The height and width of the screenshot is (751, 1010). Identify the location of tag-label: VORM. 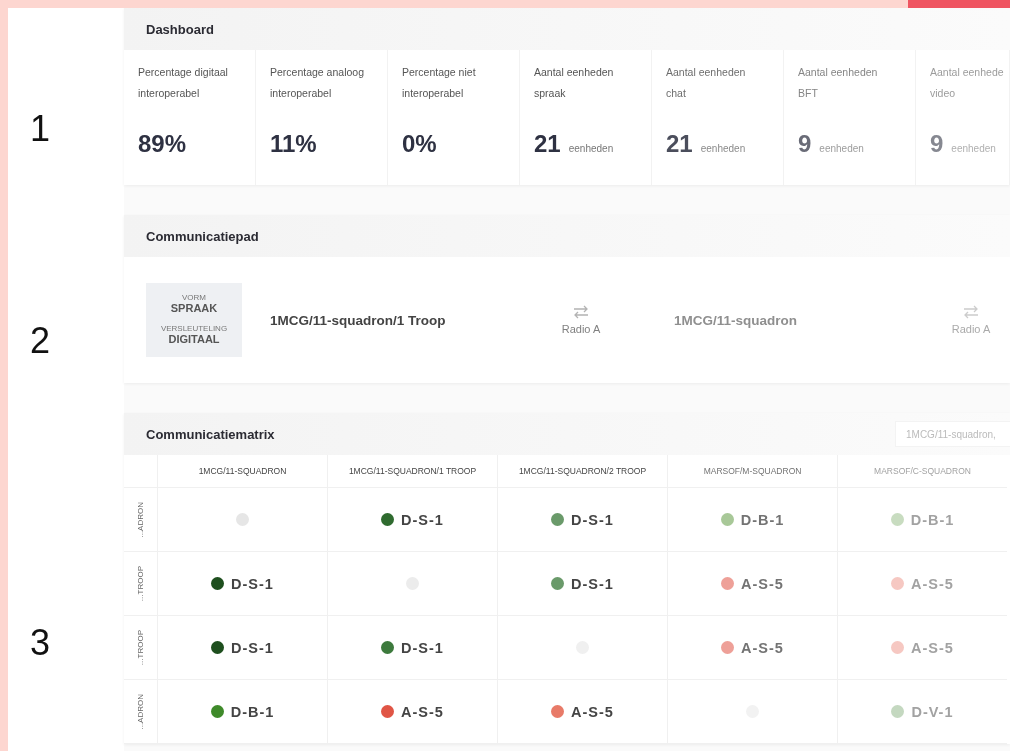
(194, 297).